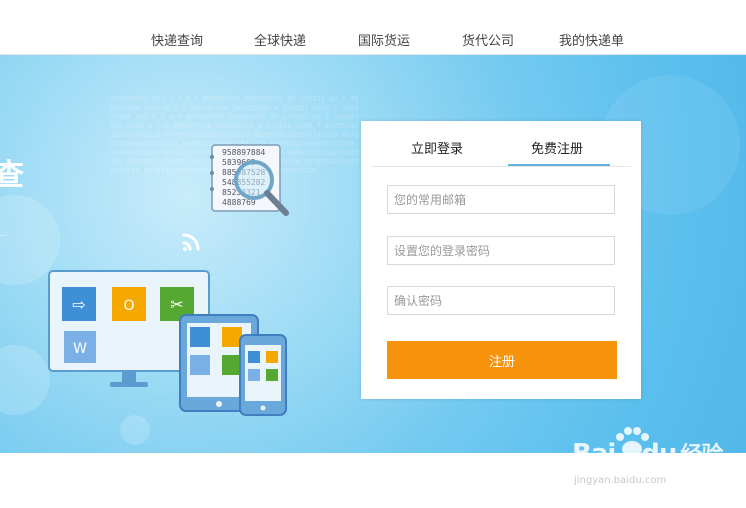 This screenshot has height=508, width=746. What do you see at coordinates (501, 199) in the screenshot?
I see `email-field` at bounding box center [501, 199].